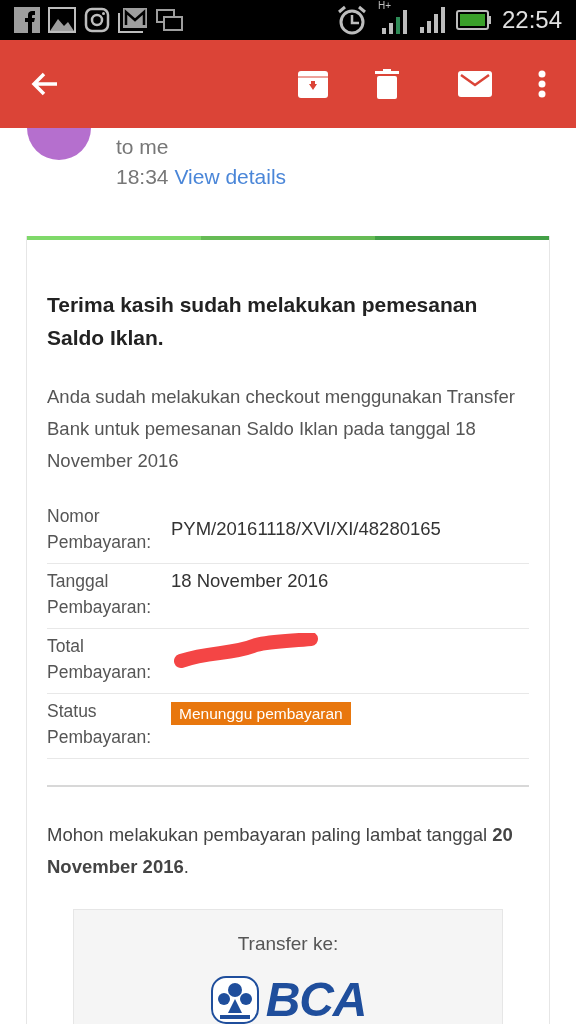 The height and width of the screenshot is (1024, 576). What do you see at coordinates (27, 20) in the screenshot?
I see `facebook-icon` at bounding box center [27, 20].